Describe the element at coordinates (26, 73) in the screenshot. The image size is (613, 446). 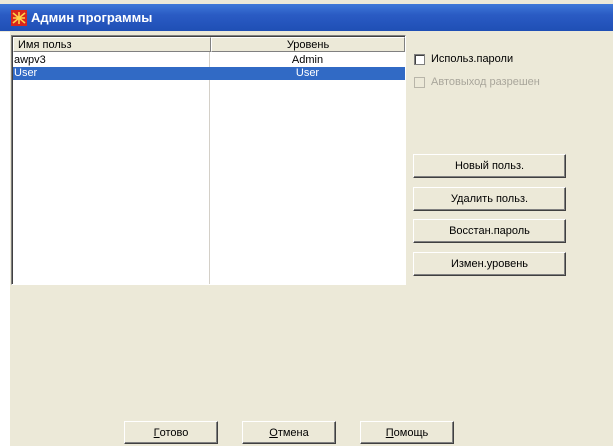
I see `cell-user-name: User` at that location.